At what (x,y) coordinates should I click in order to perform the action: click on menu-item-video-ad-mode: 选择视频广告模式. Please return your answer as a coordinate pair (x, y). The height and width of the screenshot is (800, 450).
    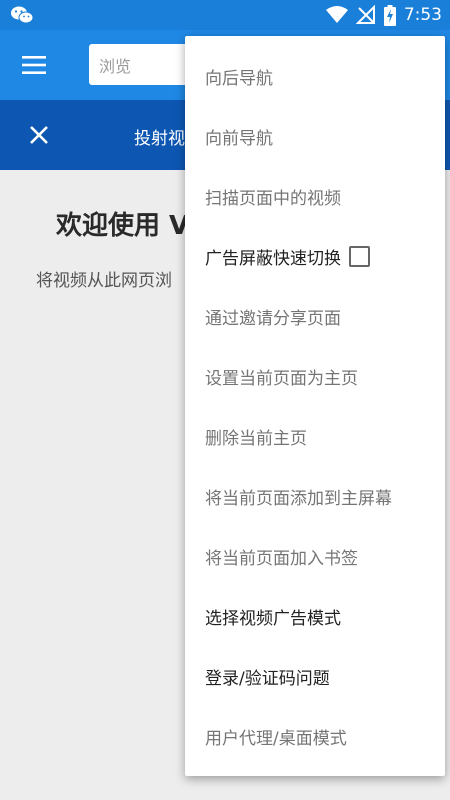
    Looking at the image, I should click on (315, 616).